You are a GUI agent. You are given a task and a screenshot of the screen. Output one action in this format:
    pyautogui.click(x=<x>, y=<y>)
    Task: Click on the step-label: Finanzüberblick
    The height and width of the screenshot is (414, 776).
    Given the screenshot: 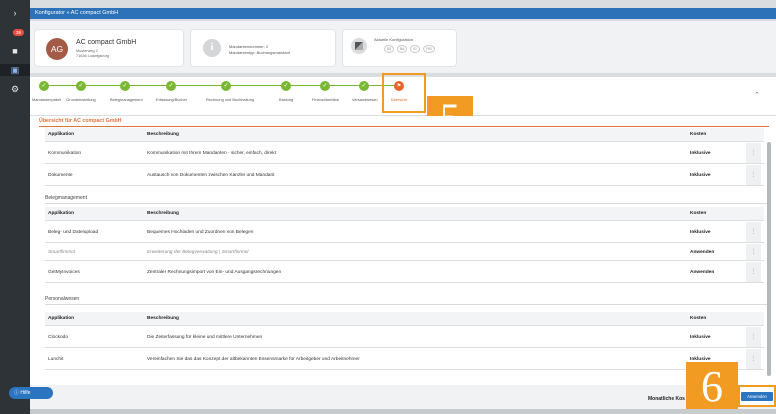 What is the action you would take?
    pyautogui.click(x=326, y=99)
    